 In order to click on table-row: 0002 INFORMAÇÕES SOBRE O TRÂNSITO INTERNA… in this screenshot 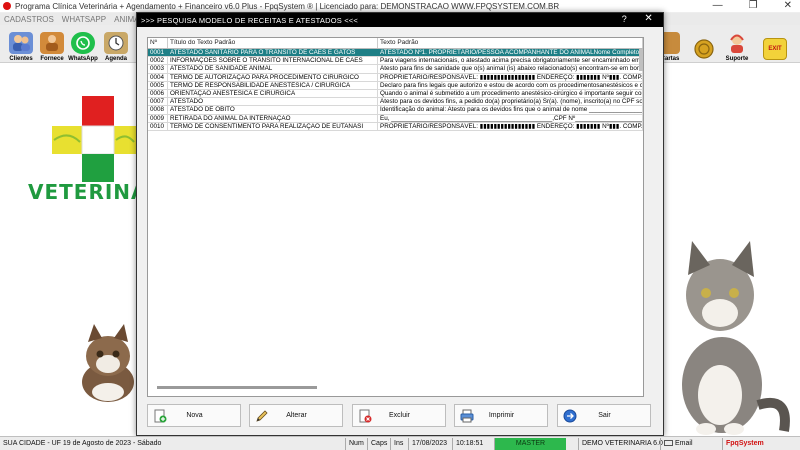, I will do `click(395, 61)`.